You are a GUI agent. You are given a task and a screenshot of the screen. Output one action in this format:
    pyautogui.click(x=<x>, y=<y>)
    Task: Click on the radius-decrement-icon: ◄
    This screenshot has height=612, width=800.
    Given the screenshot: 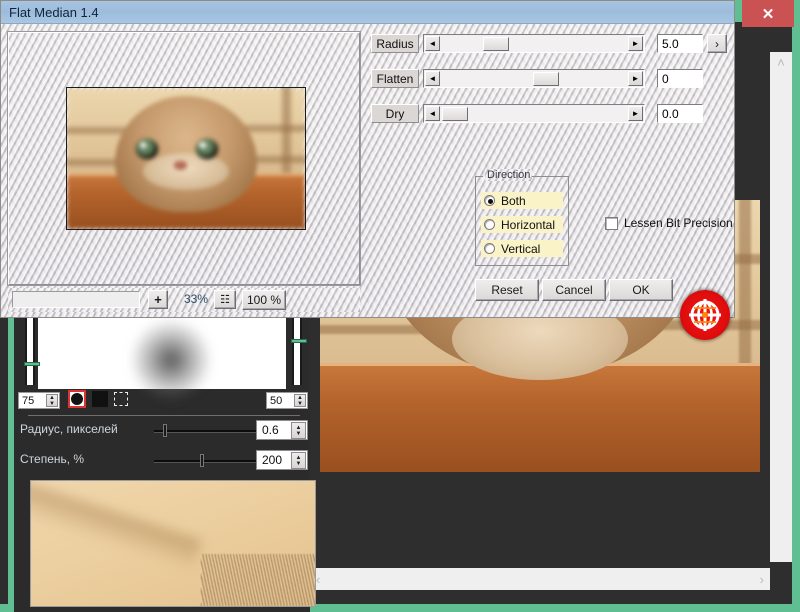 What is the action you would take?
    pyautogui.click(x=432, y=43)
    